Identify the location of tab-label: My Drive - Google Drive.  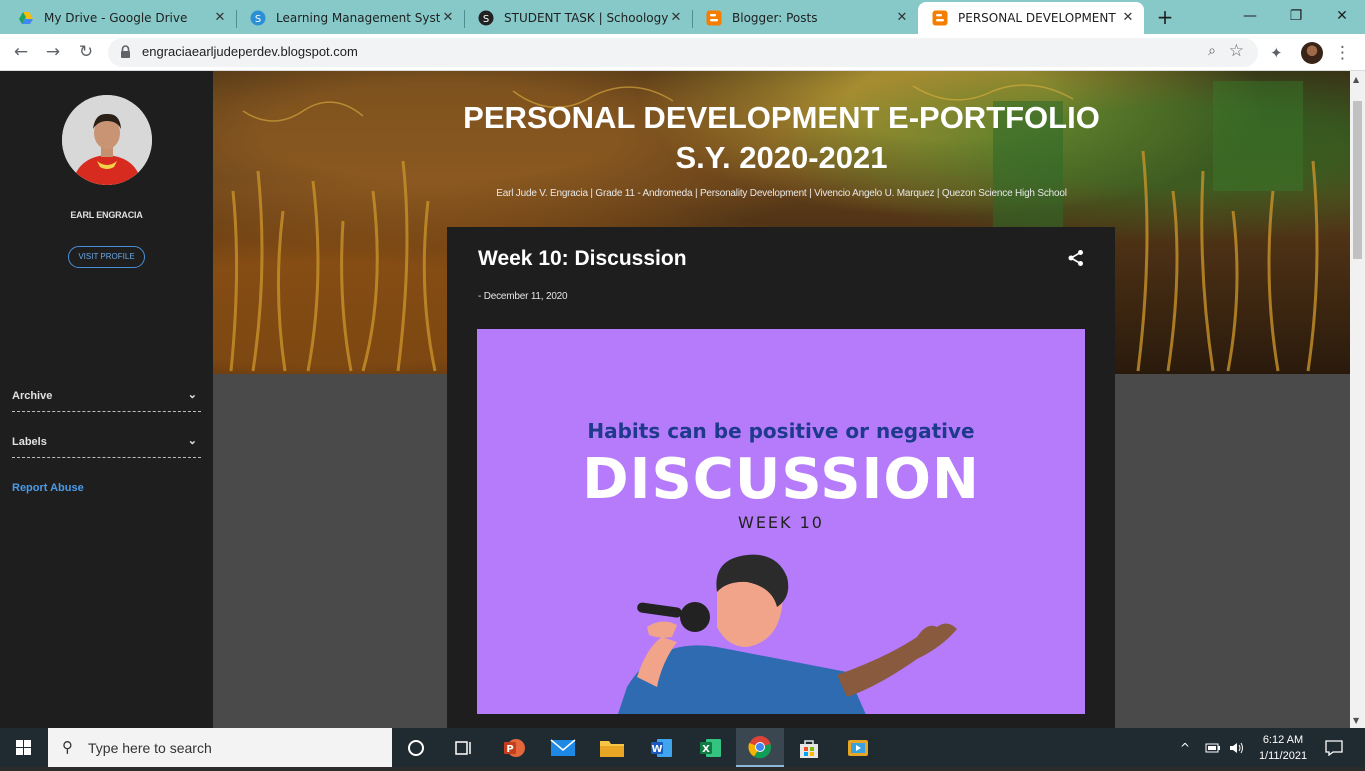
(116, 18).